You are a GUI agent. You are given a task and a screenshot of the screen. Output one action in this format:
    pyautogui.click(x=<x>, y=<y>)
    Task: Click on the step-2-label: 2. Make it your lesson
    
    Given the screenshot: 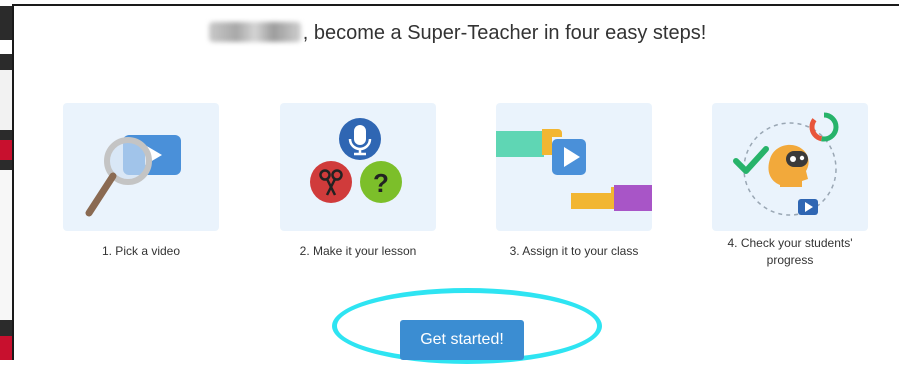 What is the action you would take?
    pyautogui.click(x=358, y=251)
    